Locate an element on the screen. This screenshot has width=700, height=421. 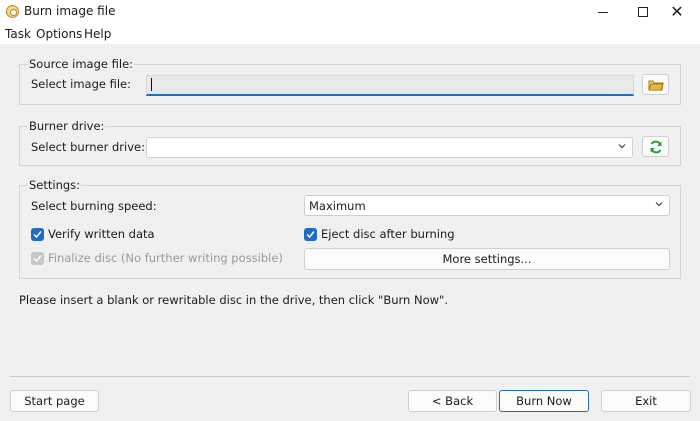
select-burner-label: Select burner drive: is located at coordinates (88, 147).